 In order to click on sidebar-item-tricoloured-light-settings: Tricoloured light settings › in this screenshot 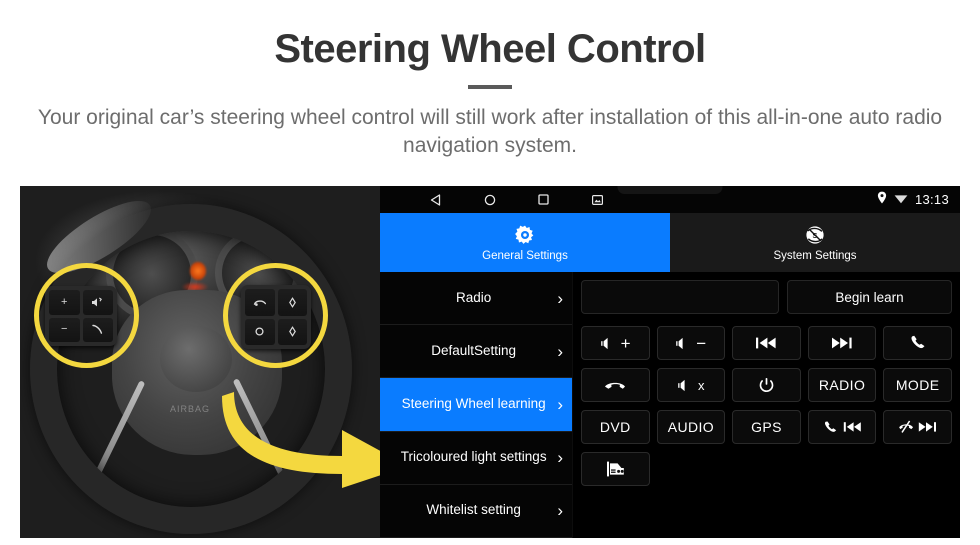, I will do `click(476, 458)`.